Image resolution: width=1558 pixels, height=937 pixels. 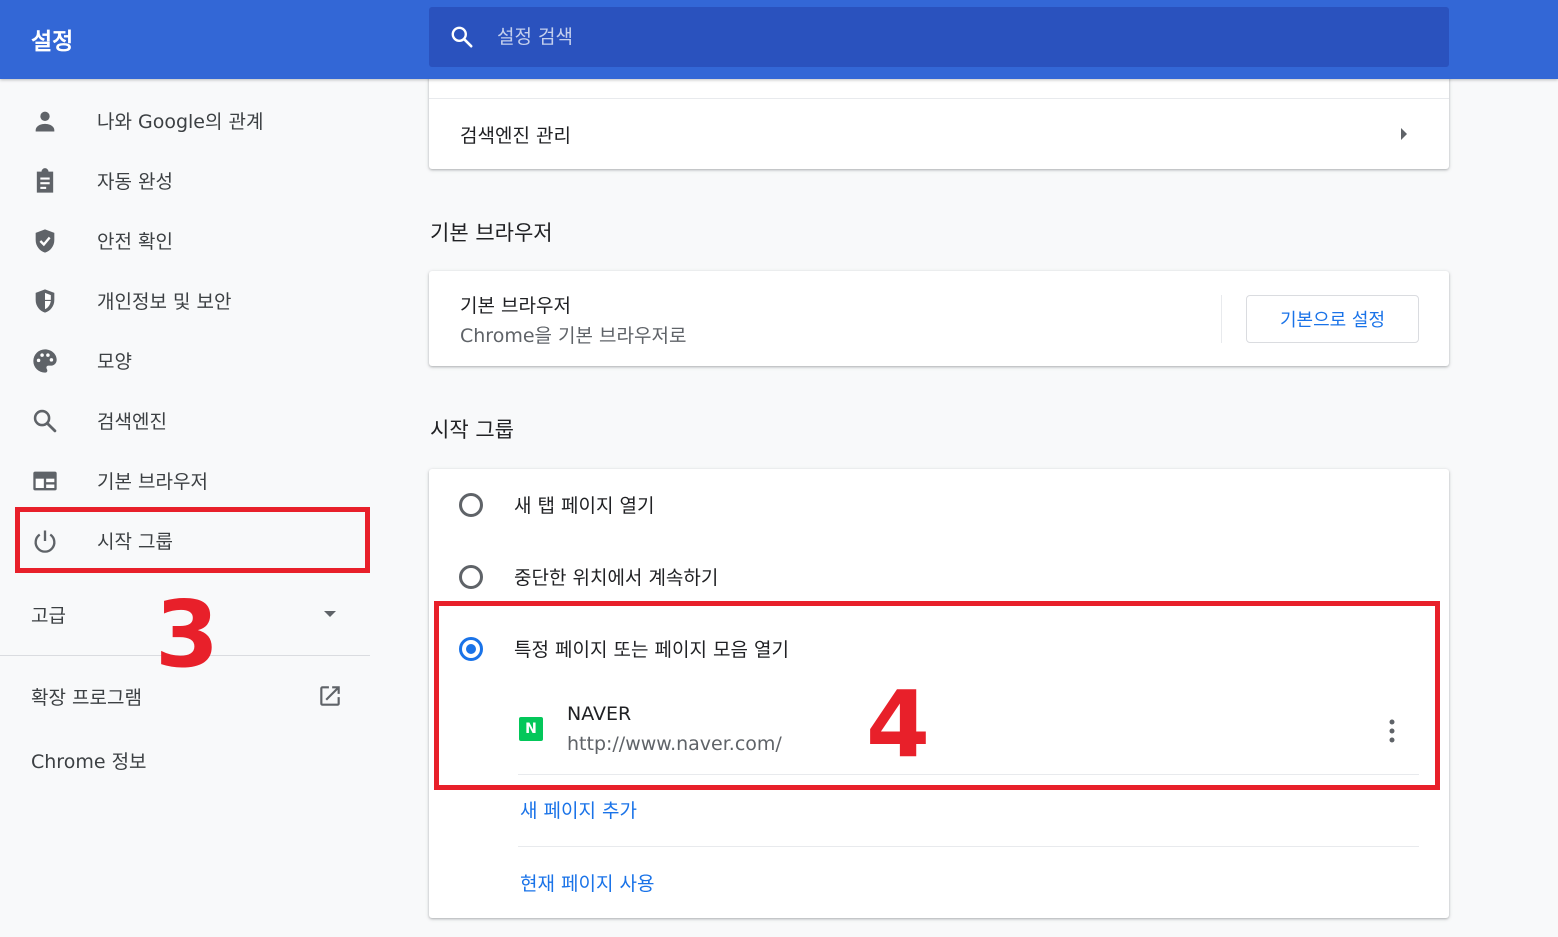 What do you see at coordinates (180, 121) in the screenshot?
I see `sidebar-item-label: 나와 Google의 관계` at bounding box center [180, 121].